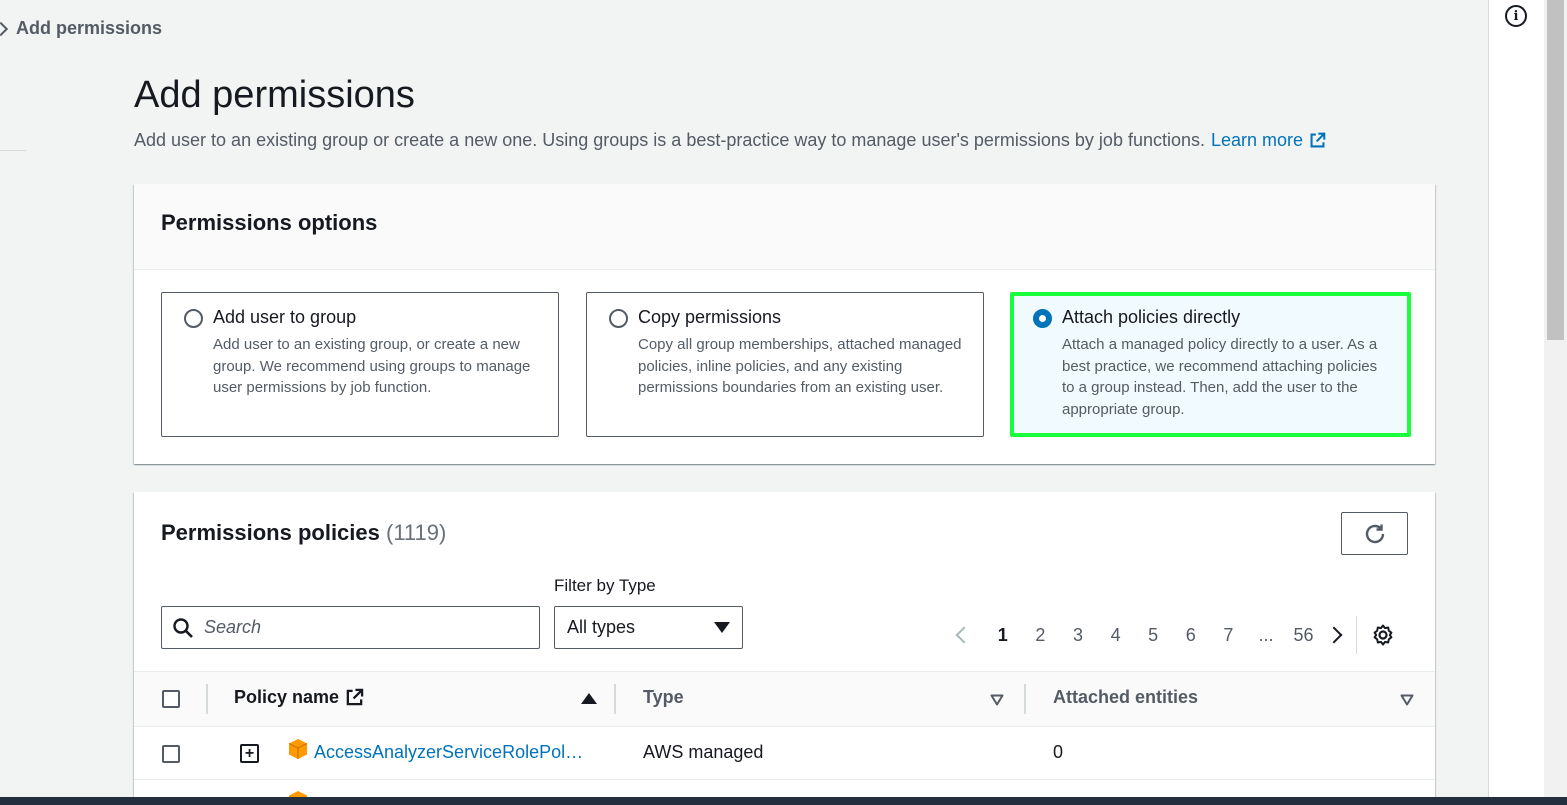  Describe the element at coordinates (1229, 635) in the screenshot. I see `page-7: 7` at that location.